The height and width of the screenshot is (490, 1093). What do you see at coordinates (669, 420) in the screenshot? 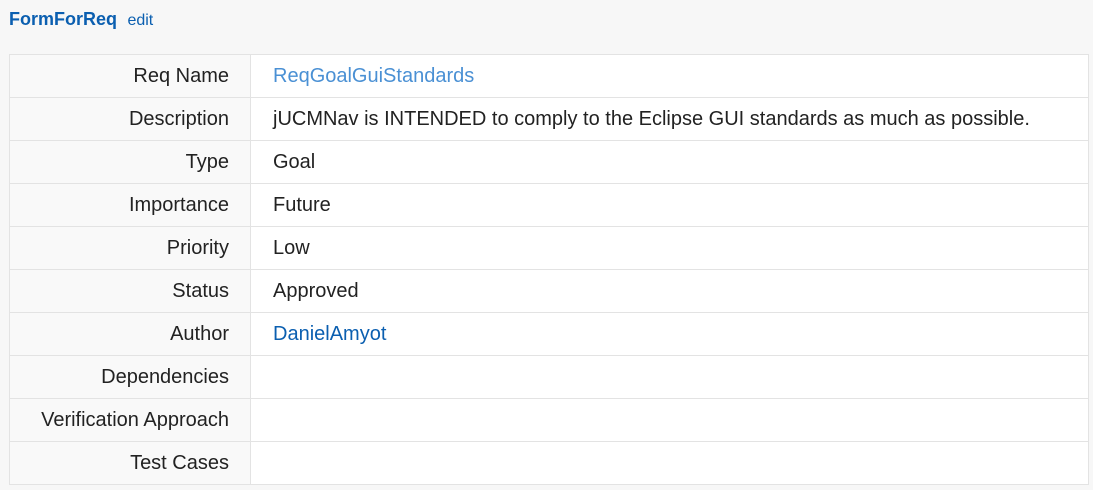
I see `verification-approach-value` at bounding box center [669, 420].